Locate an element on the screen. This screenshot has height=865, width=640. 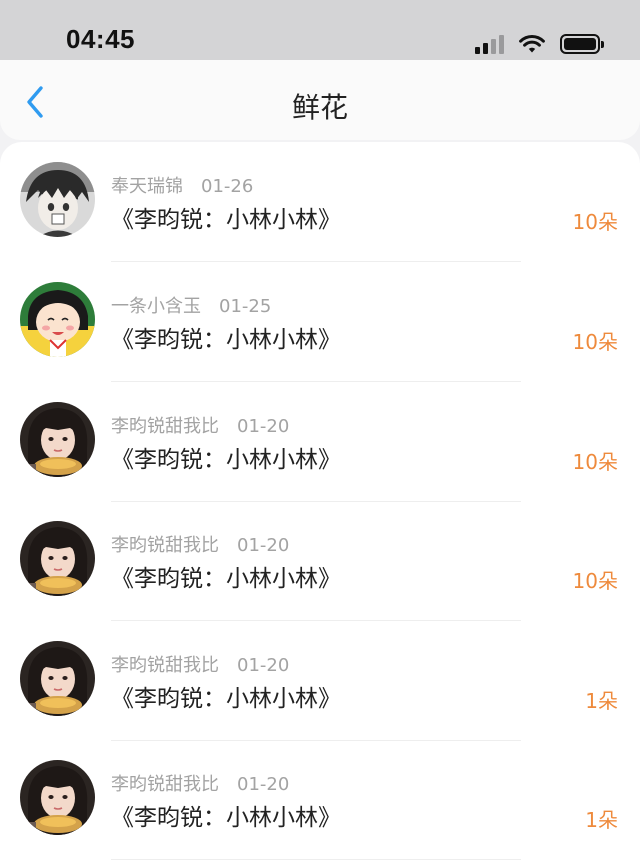
user-name: 奉天瑞锦 is located at coordinates (147, 186).